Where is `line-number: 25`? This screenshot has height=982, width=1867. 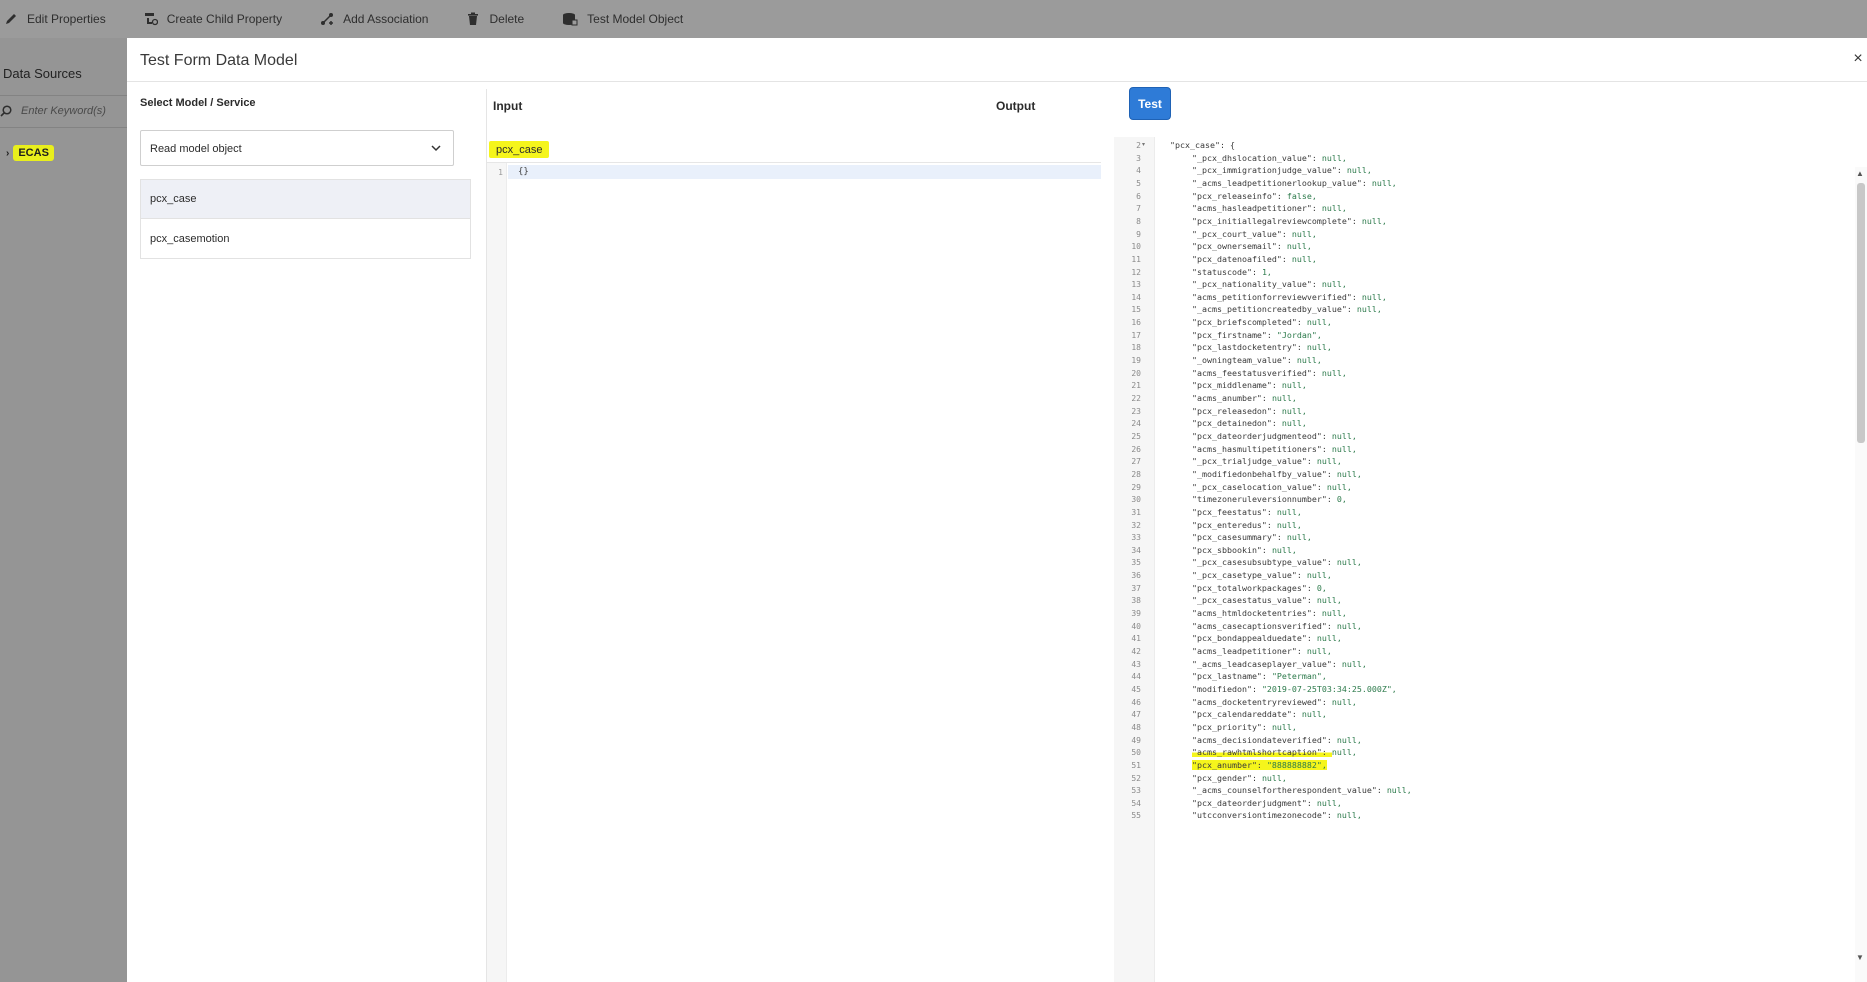
line-number: 25 is located at coordinates (1136, 436).